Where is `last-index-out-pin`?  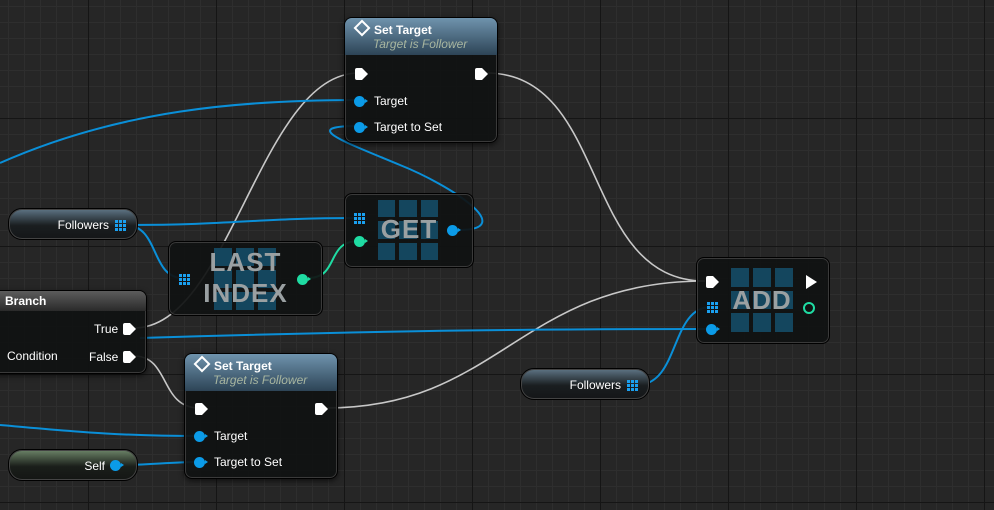 last-index-out-pin is located at coordinates (304, 279).